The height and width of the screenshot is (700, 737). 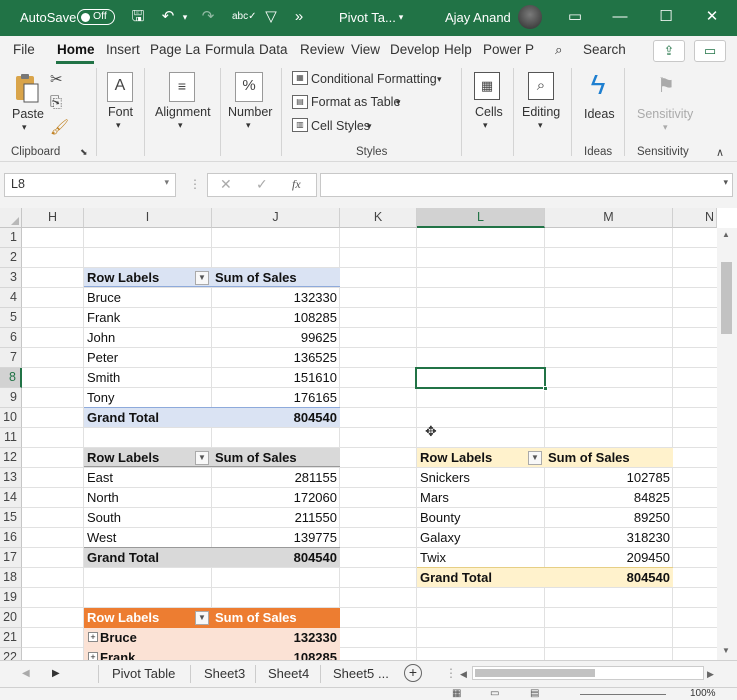 I want to click on pivot2-value: 281155, so click(x=276, y=478).